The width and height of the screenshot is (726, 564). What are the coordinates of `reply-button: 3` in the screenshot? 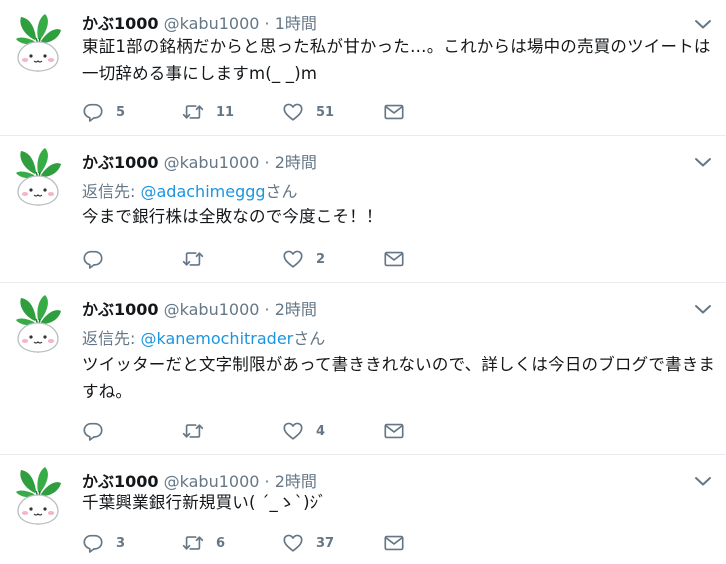 It's located at (103, 543).